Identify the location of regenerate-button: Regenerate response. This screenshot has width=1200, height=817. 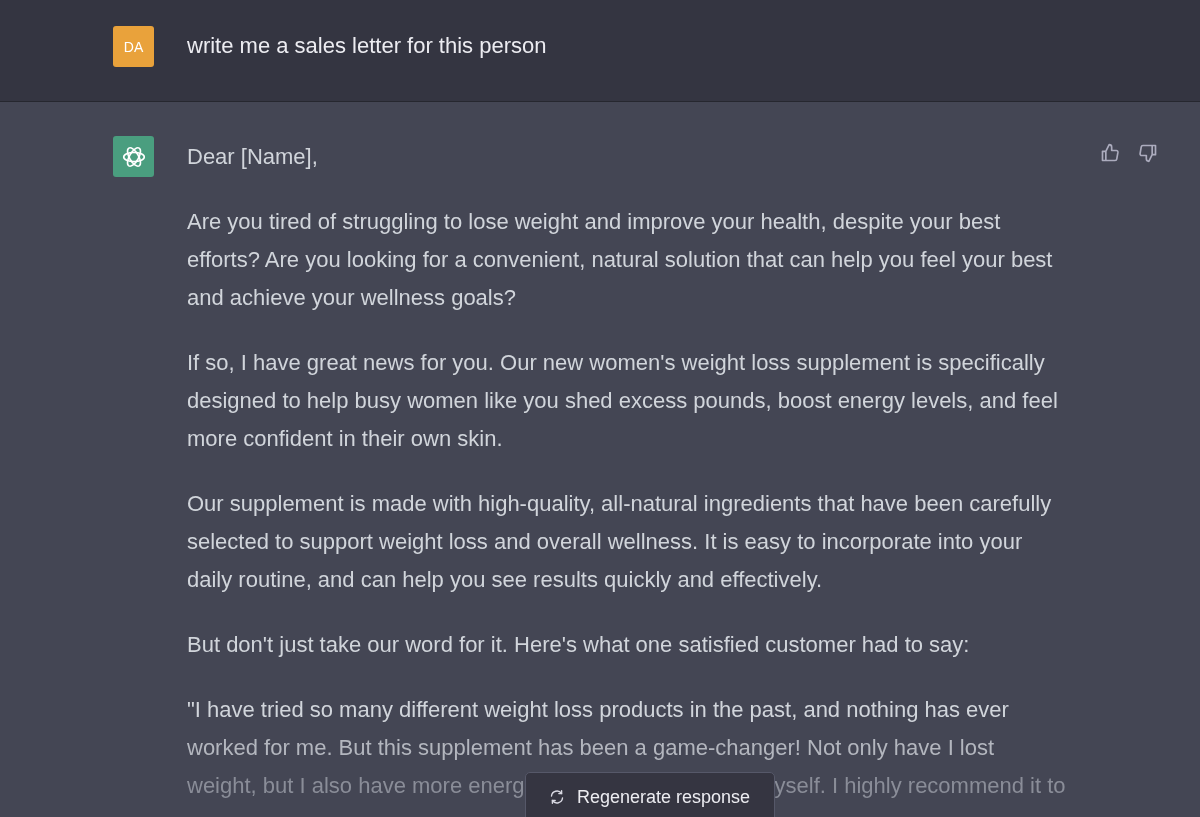
(649, 794).